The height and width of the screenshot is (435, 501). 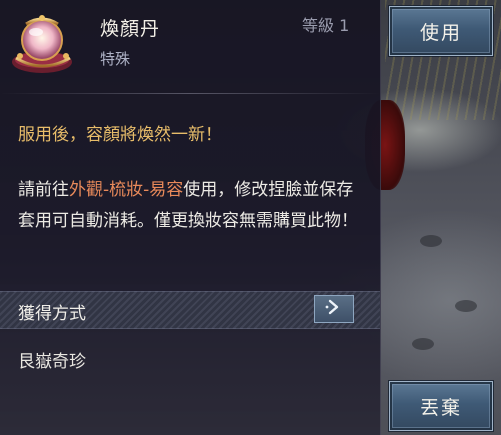 I want to click on obtain-method-label: 獲得方式, so click(x=52, y=314).